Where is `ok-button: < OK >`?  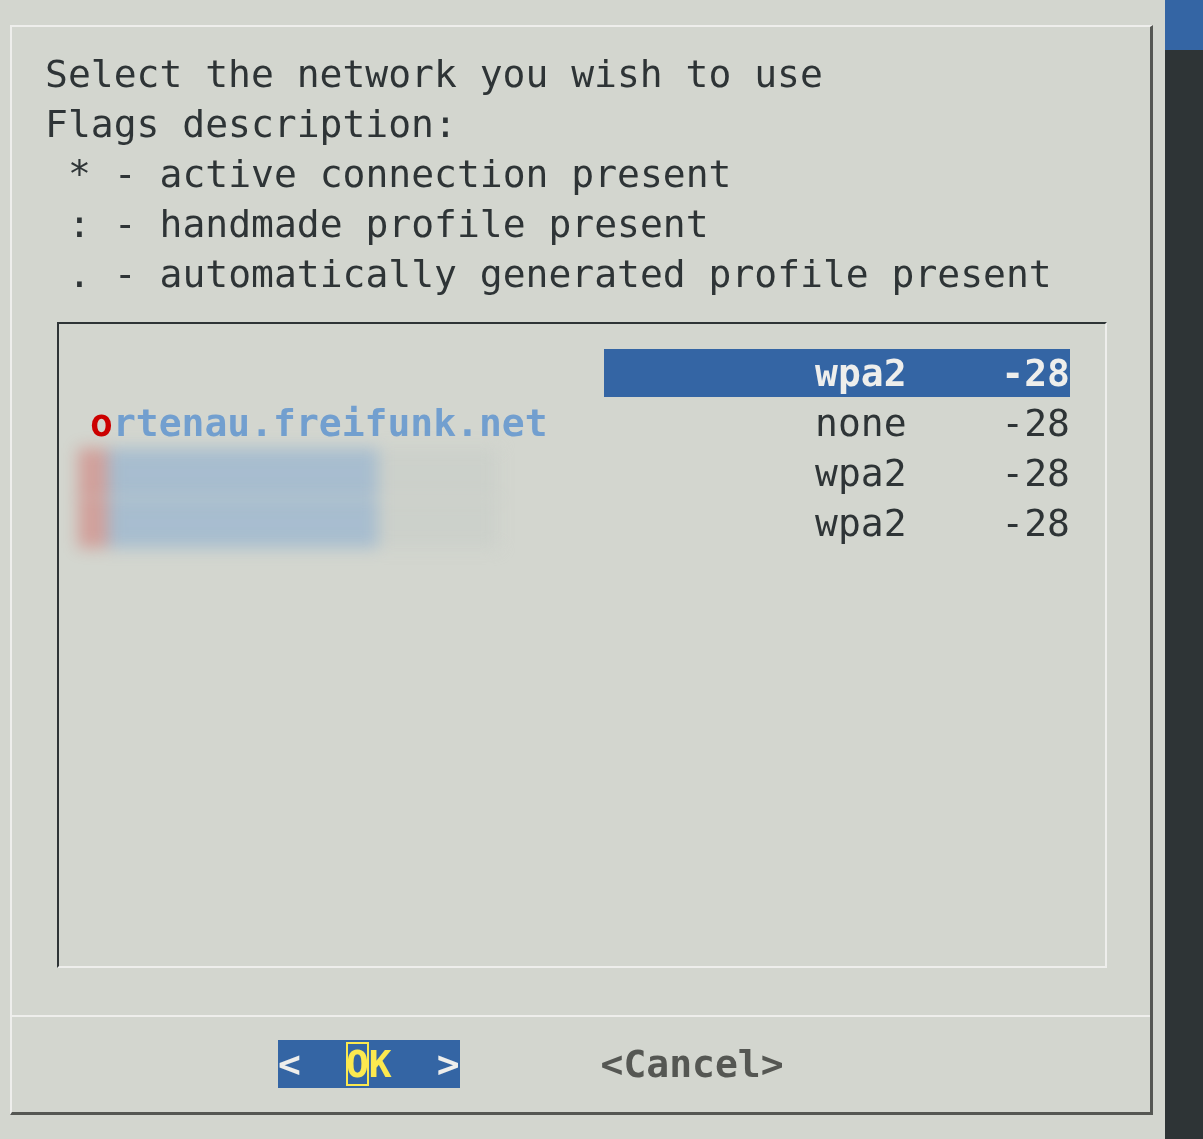 ok-button: < OK > is located at coordinates (369, 1064).